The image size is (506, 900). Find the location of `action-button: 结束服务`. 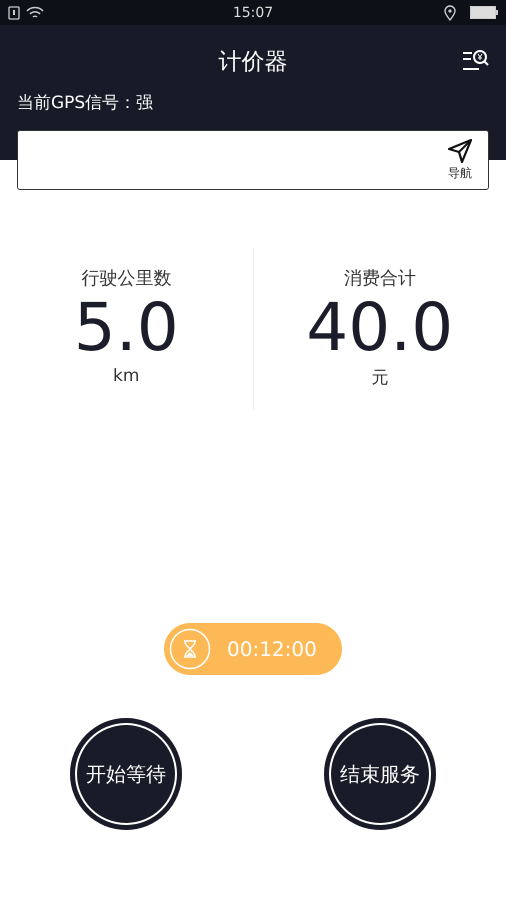

action-button: 结束服务 is located at coordinates (380, 774).